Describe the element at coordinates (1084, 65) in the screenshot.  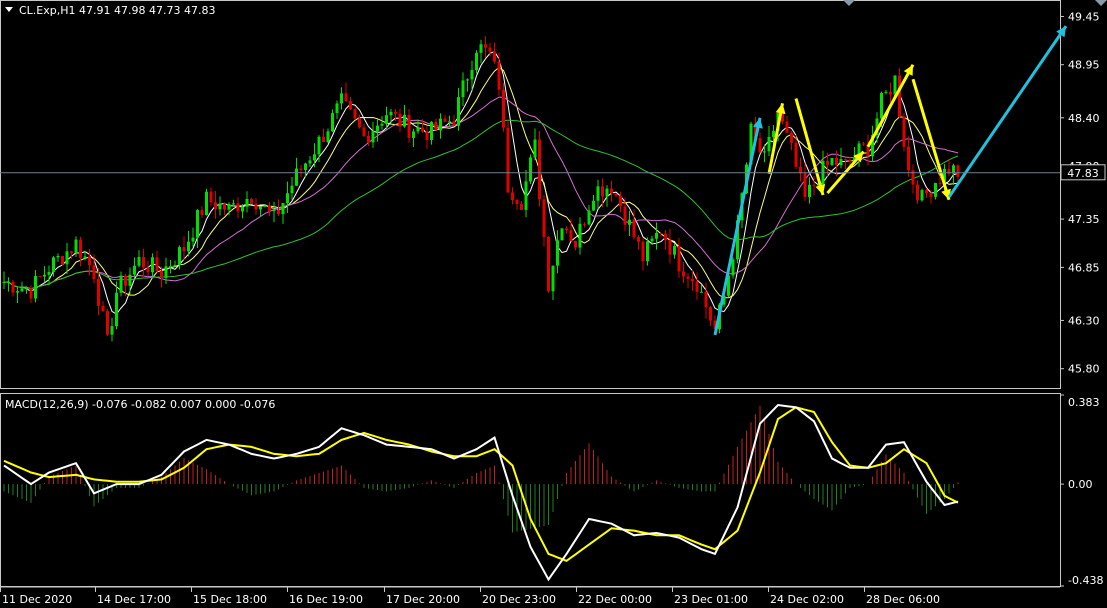
I see `price-tick-label: 48.95` at that location.